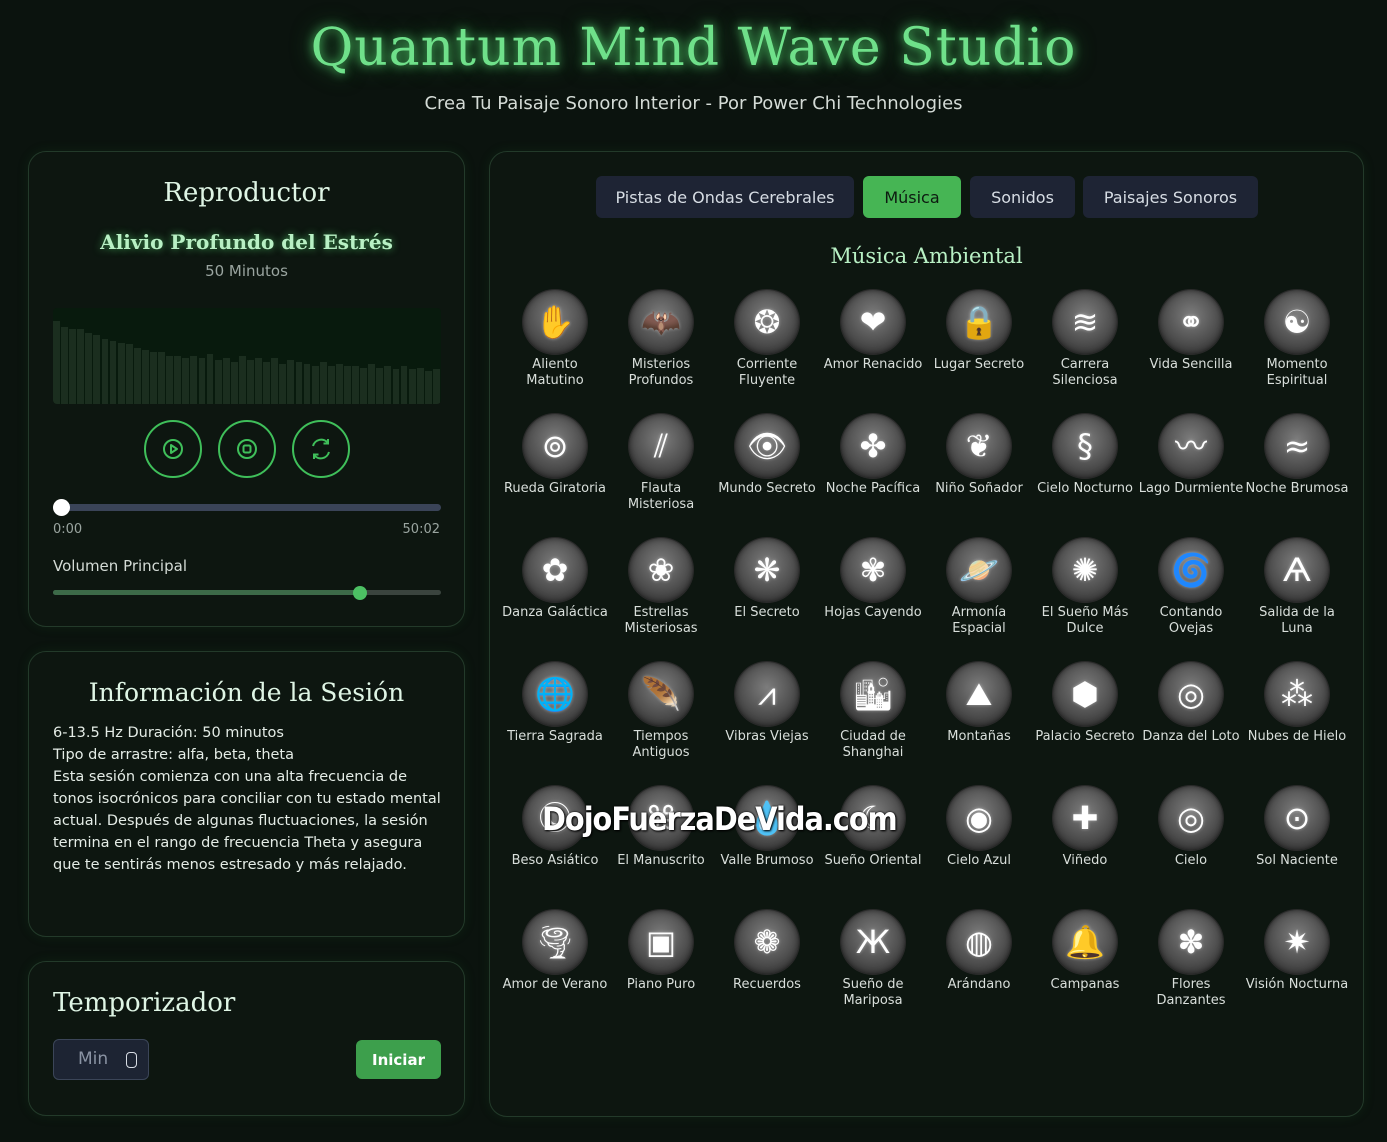 Image resolution: width=1387 pixels, height=1142 pixels. I want to click on music-item: ✾ Hojas Cayendo, so click(873, 600).